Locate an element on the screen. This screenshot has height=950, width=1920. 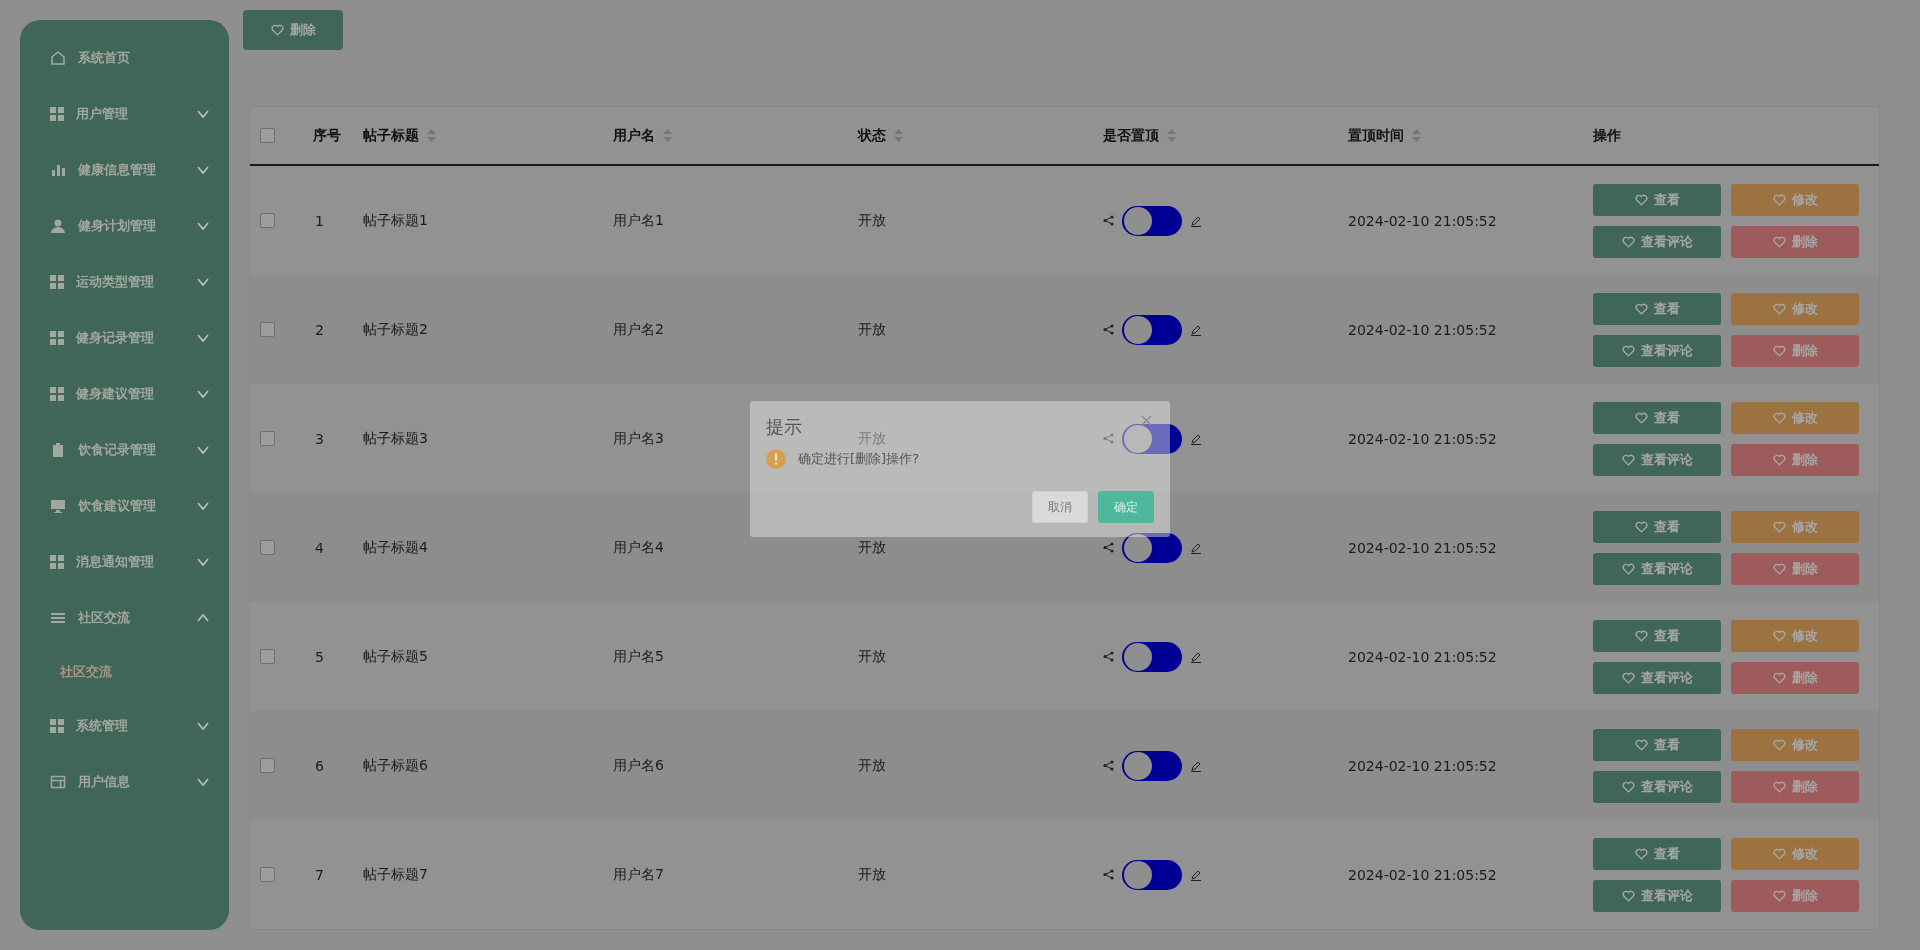
table-cell: 帖子标题1 is located at coordinates (395, 220).